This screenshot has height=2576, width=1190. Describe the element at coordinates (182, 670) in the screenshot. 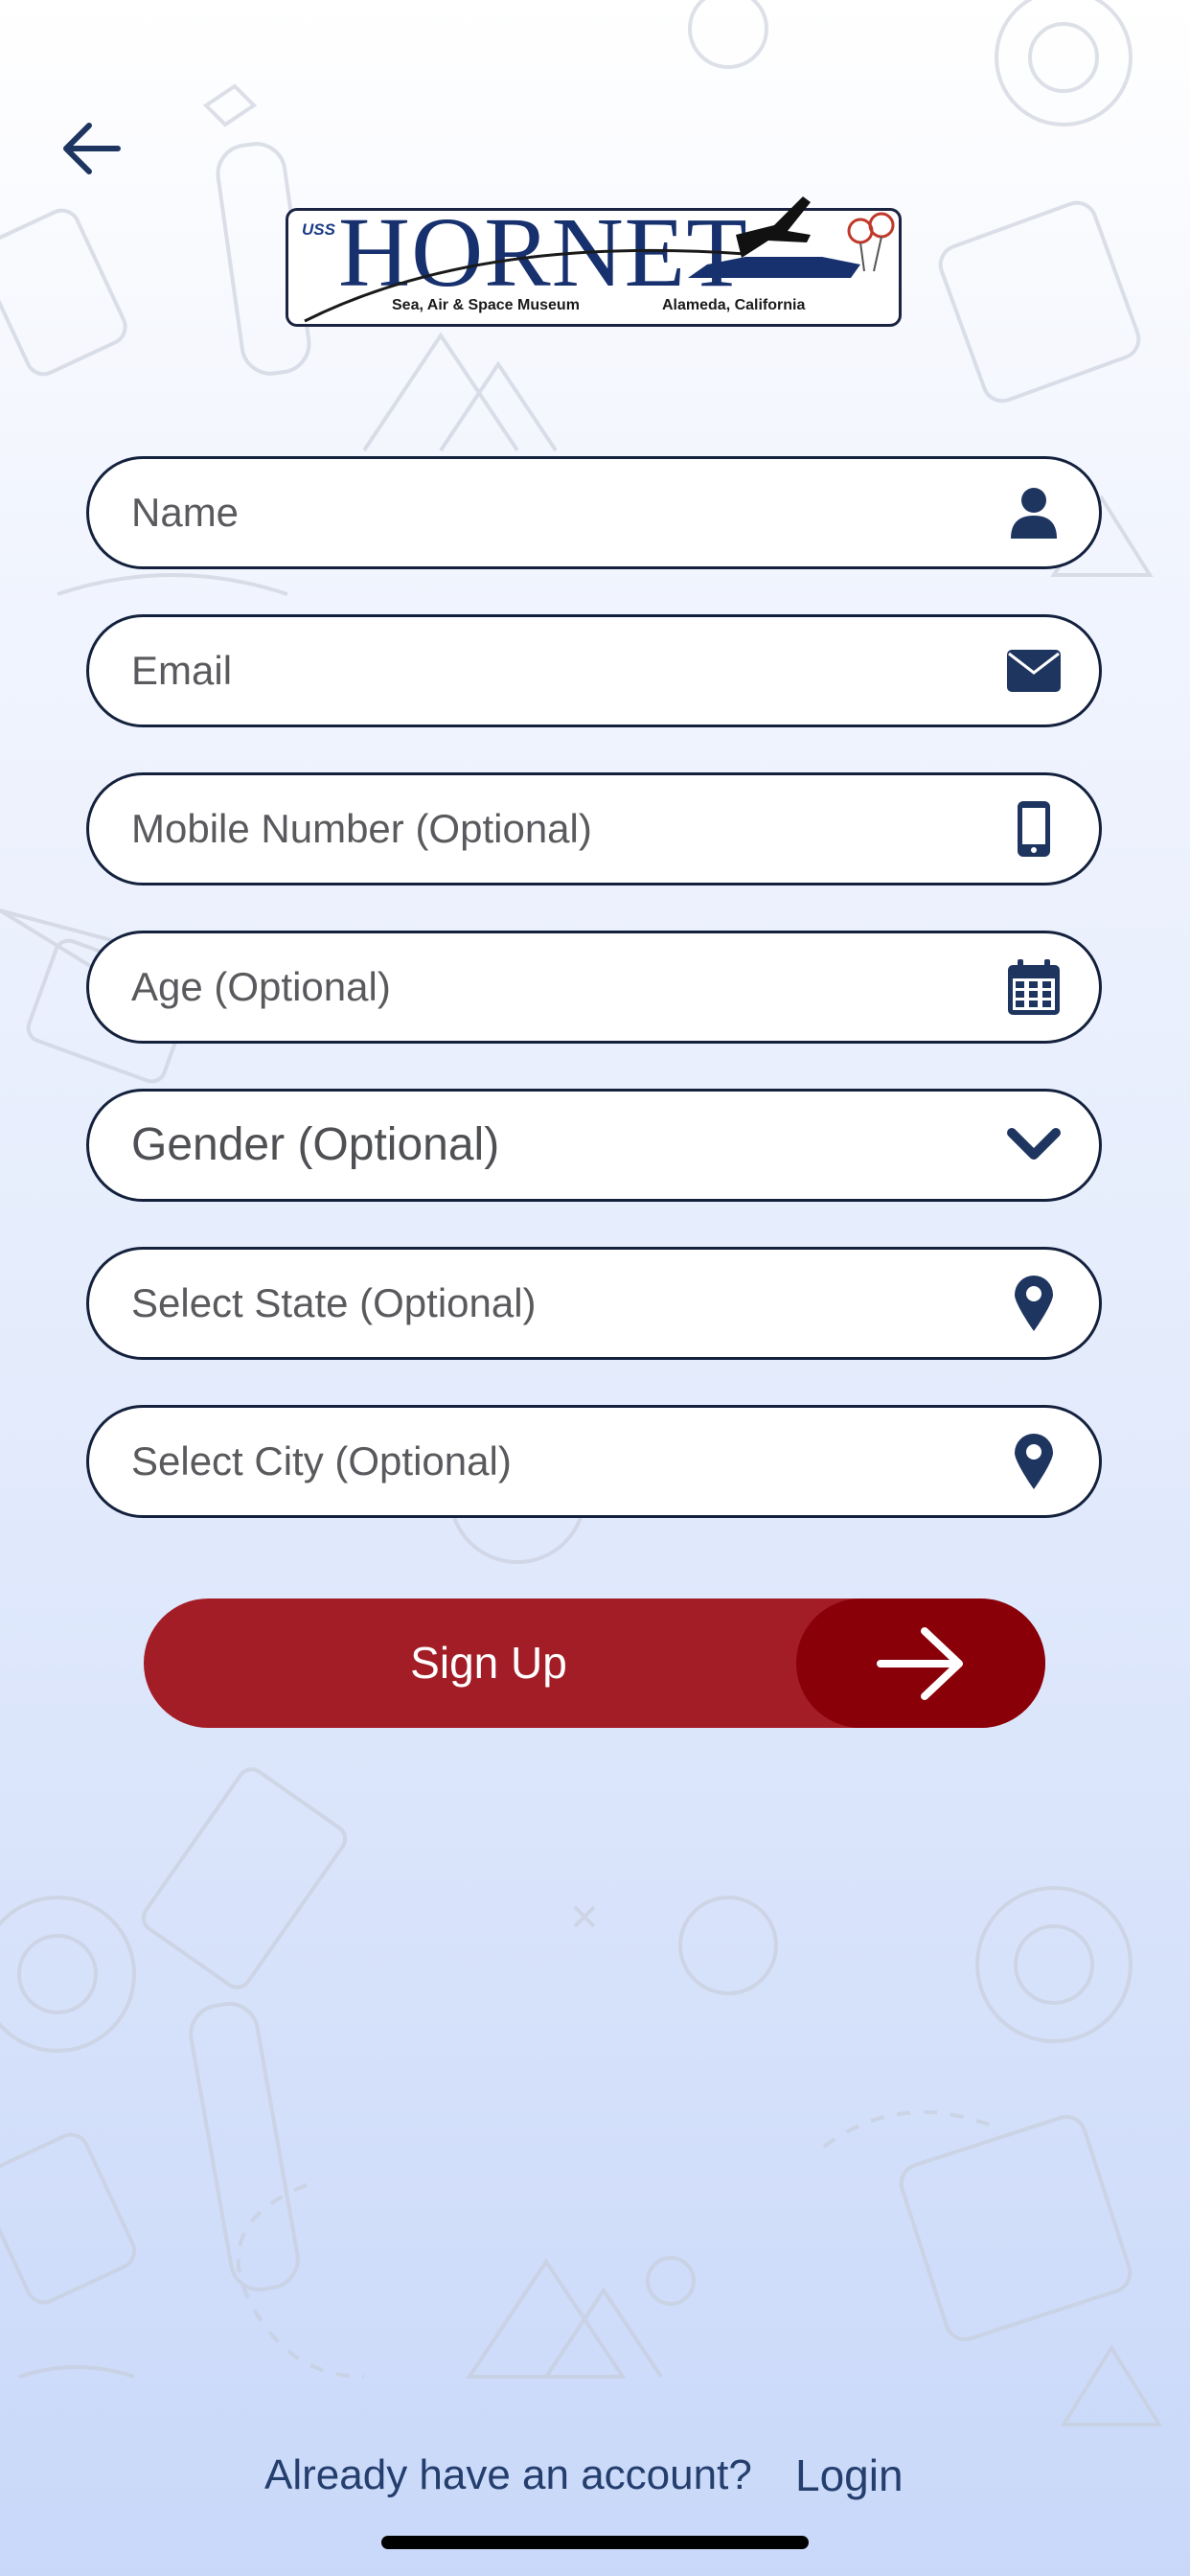

I see `email-placeholder: Email` at that location.